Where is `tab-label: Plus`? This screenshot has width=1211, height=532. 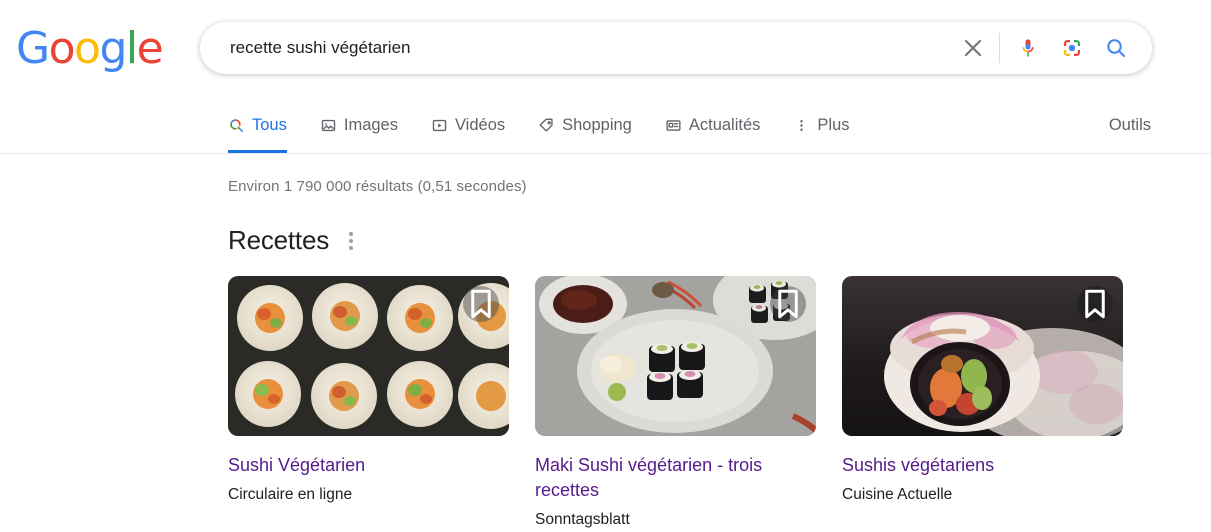
tab-label: Plus is located at coordinates (833, 124).